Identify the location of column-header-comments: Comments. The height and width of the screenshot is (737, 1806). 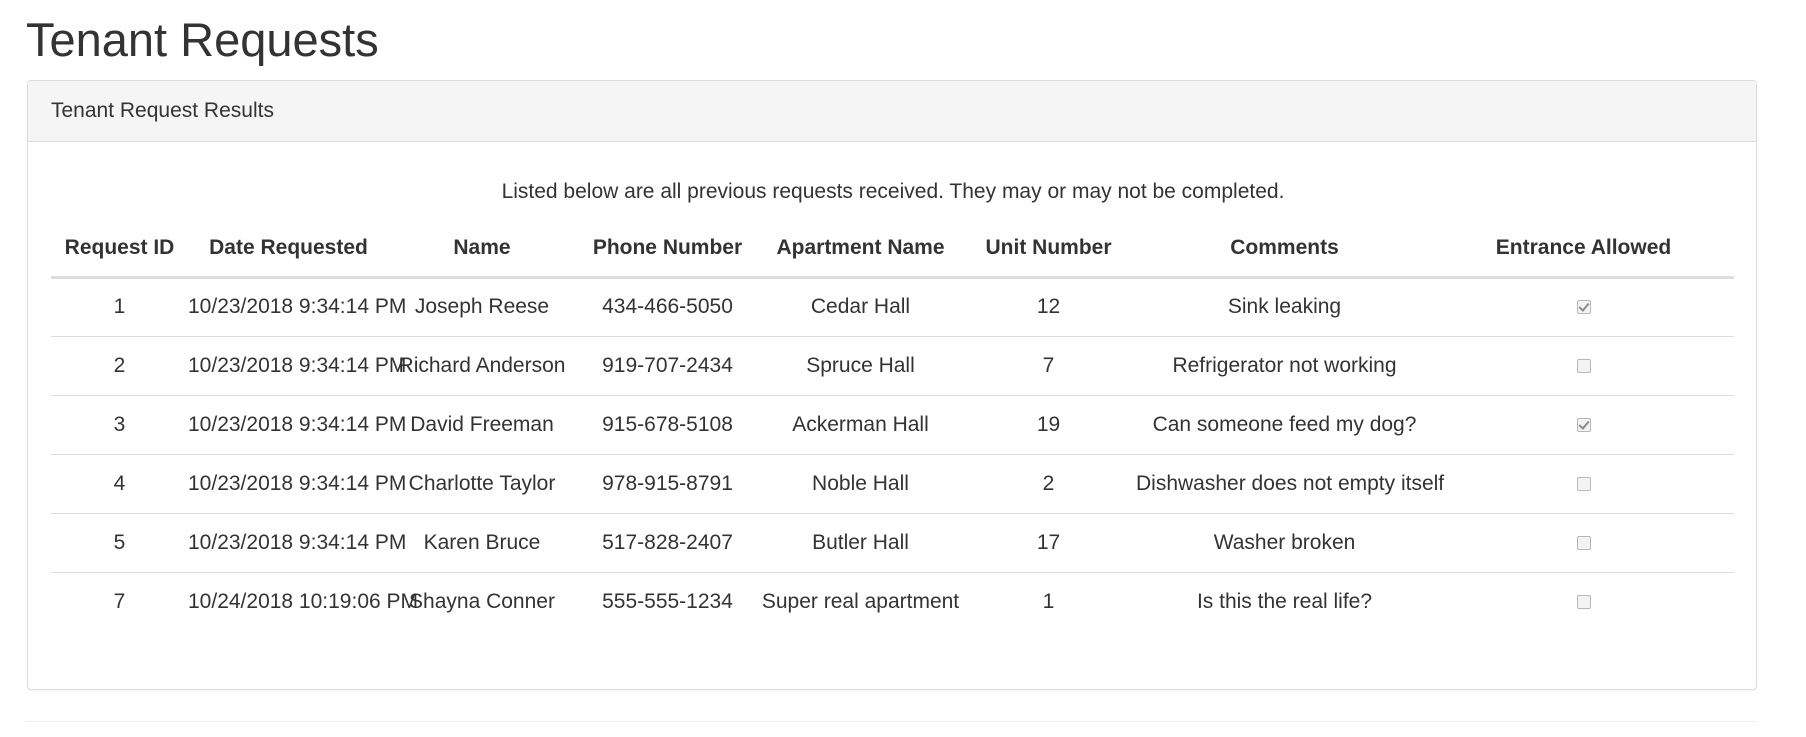
(1284, 250).